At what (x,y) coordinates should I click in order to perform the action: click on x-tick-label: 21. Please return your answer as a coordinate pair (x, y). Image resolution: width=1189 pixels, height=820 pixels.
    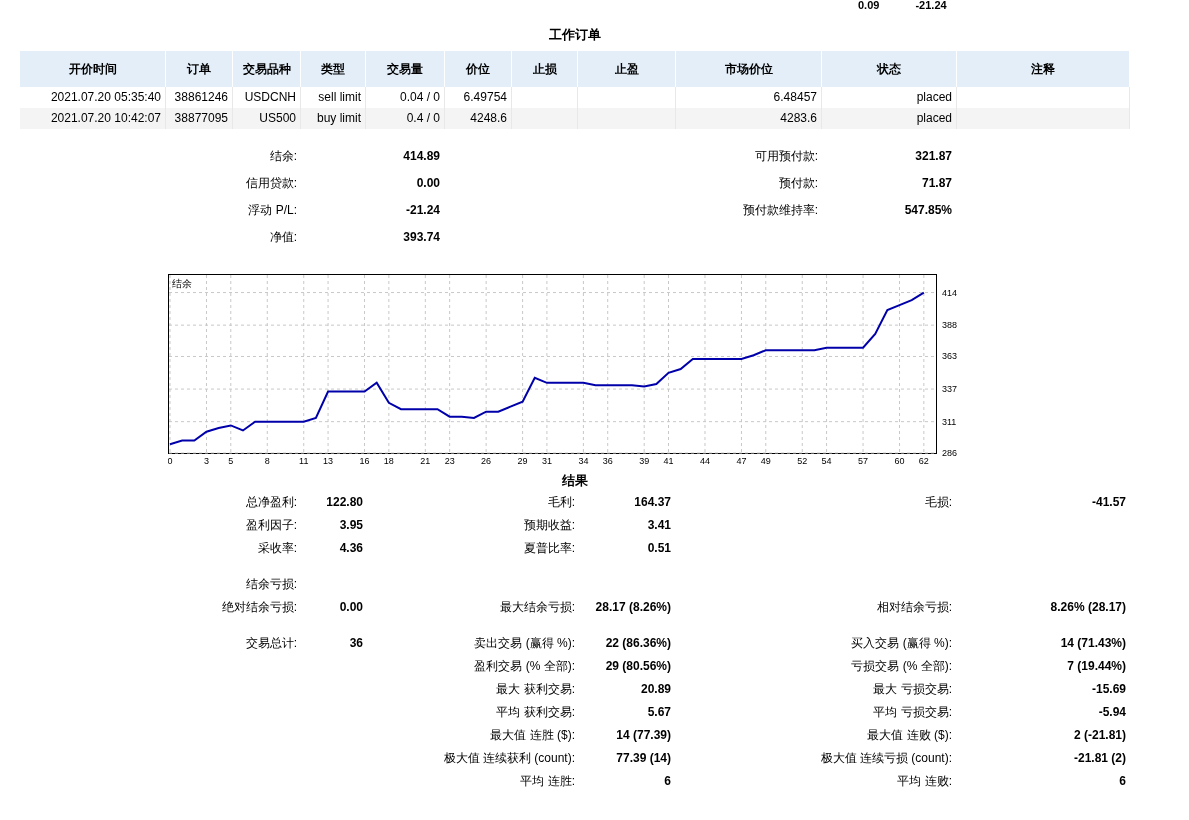
    Looking at the image, I should click on (425, 460).